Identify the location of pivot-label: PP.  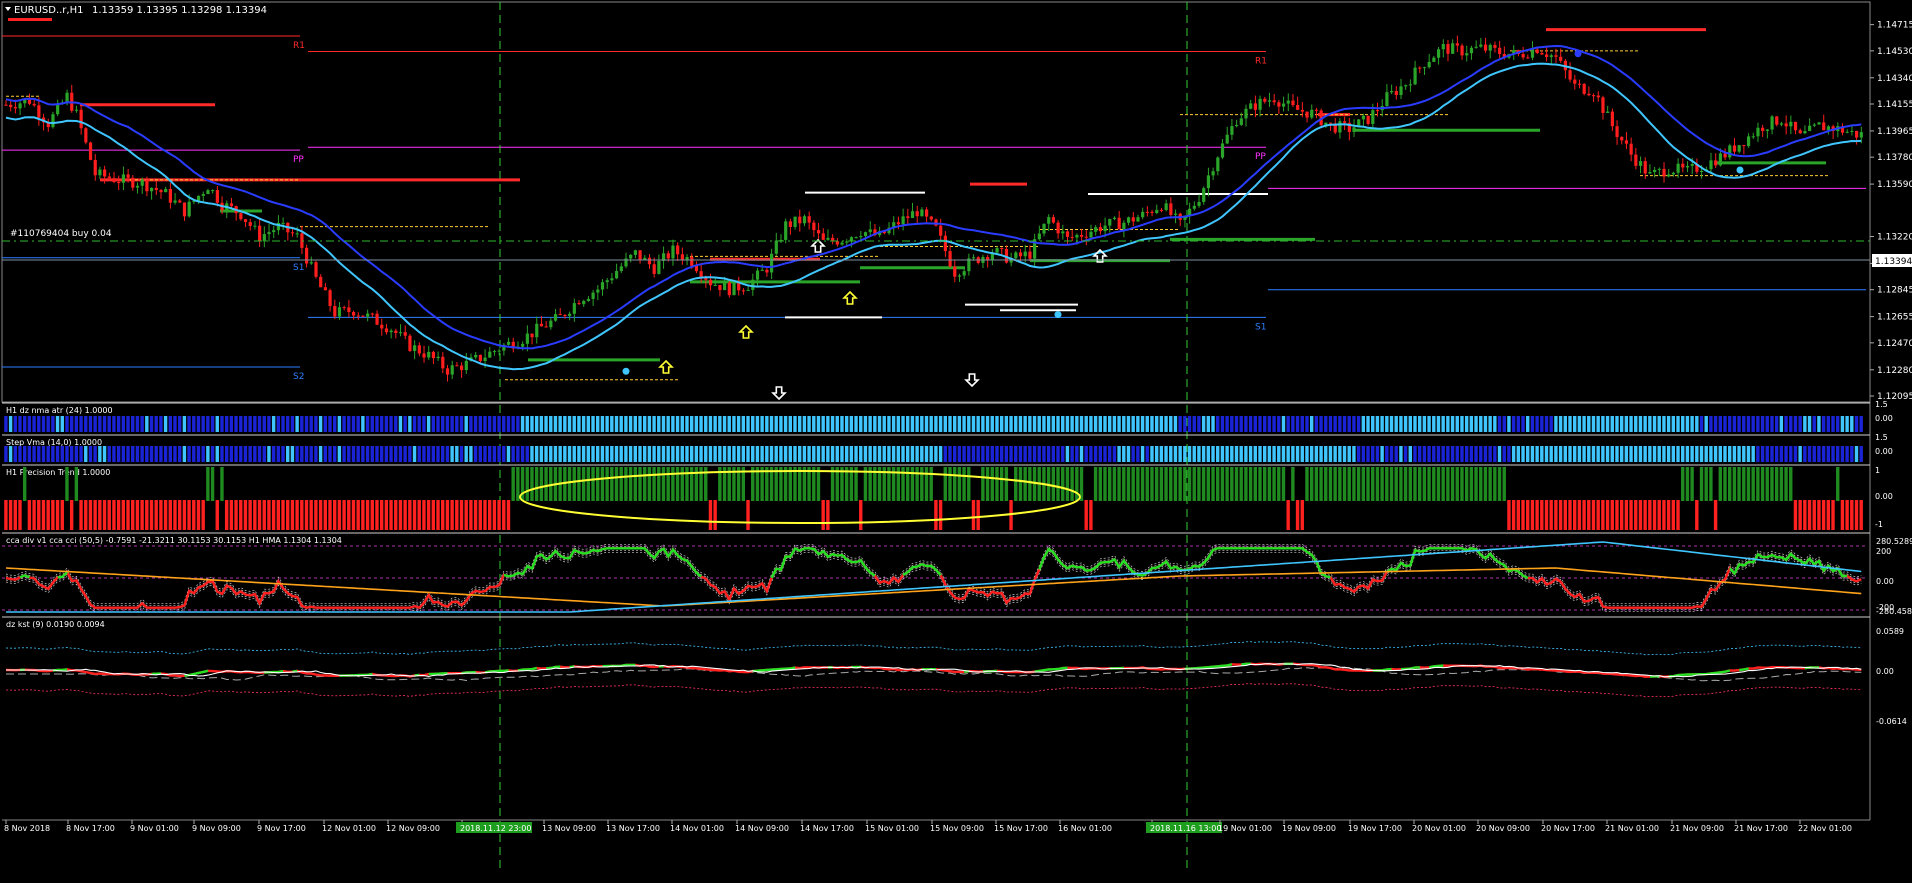
(1260, 157).